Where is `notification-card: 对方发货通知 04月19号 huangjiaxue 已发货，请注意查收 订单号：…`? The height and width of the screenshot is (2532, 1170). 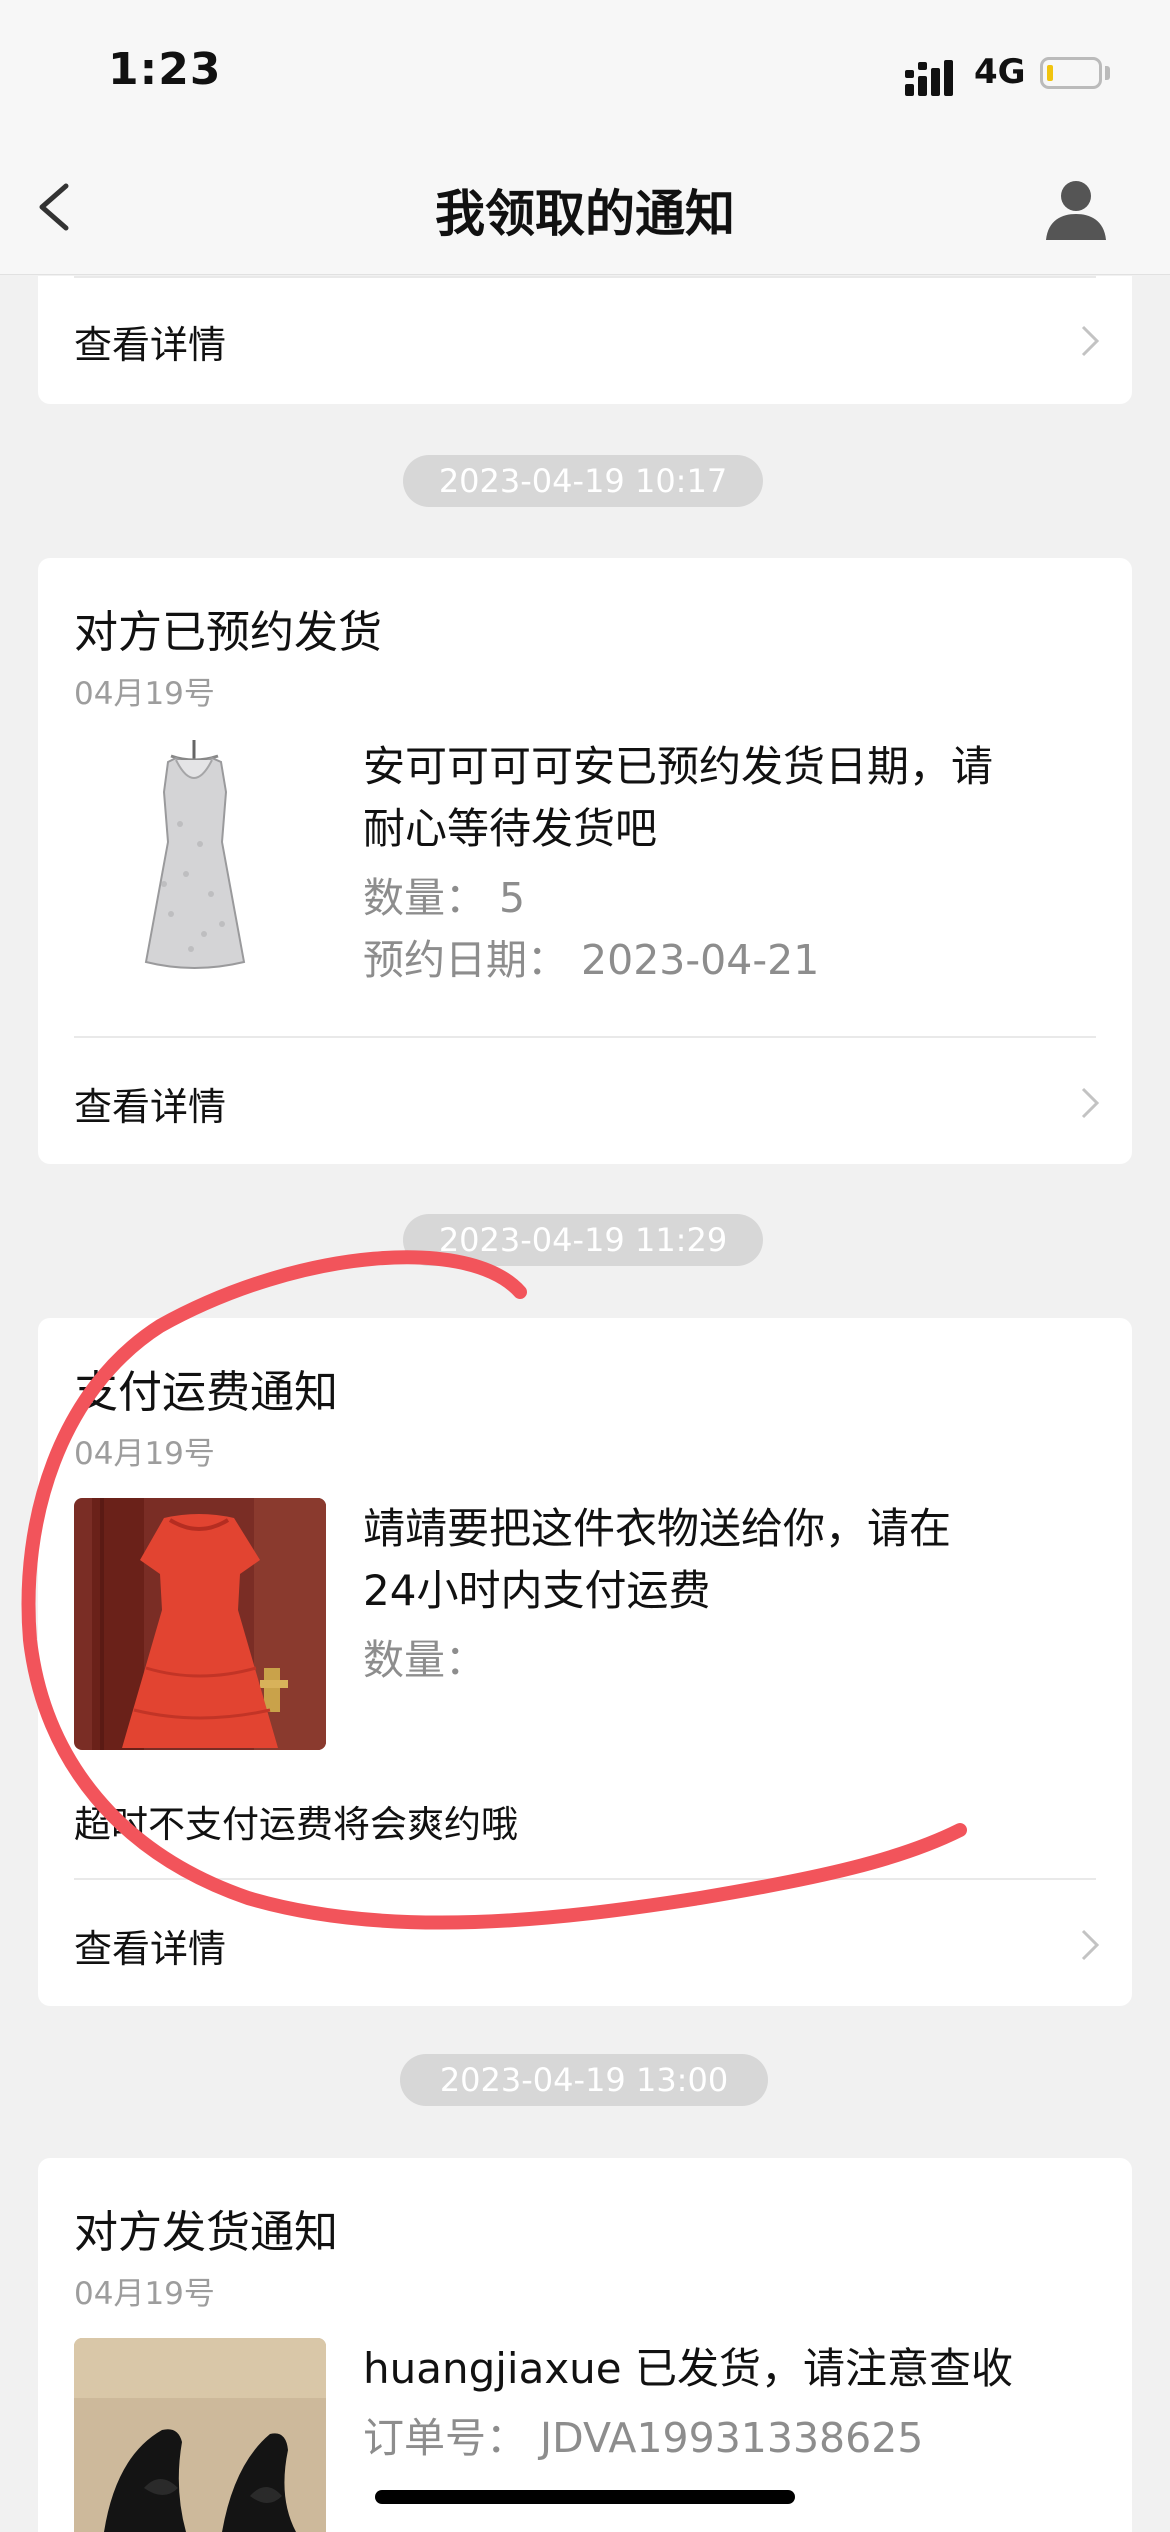 notification-card: 对方发货通知 04月19号 huangjiaxue 已发货，请注意查收 订单号：… is located at coordinates (585, 2345).